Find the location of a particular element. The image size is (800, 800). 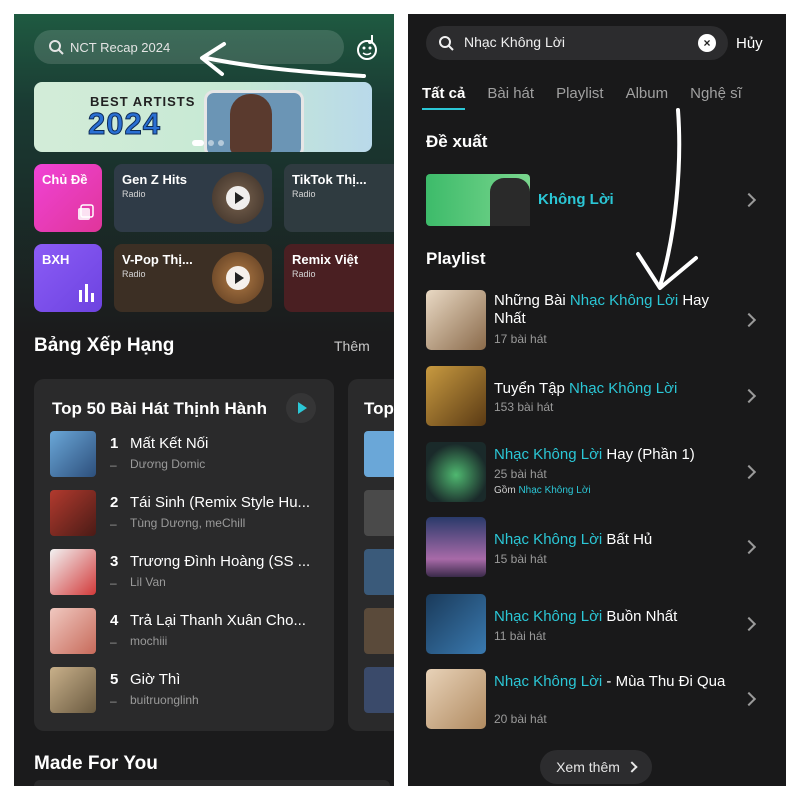

banner-artist-photo is located at coordinates (251, 123).